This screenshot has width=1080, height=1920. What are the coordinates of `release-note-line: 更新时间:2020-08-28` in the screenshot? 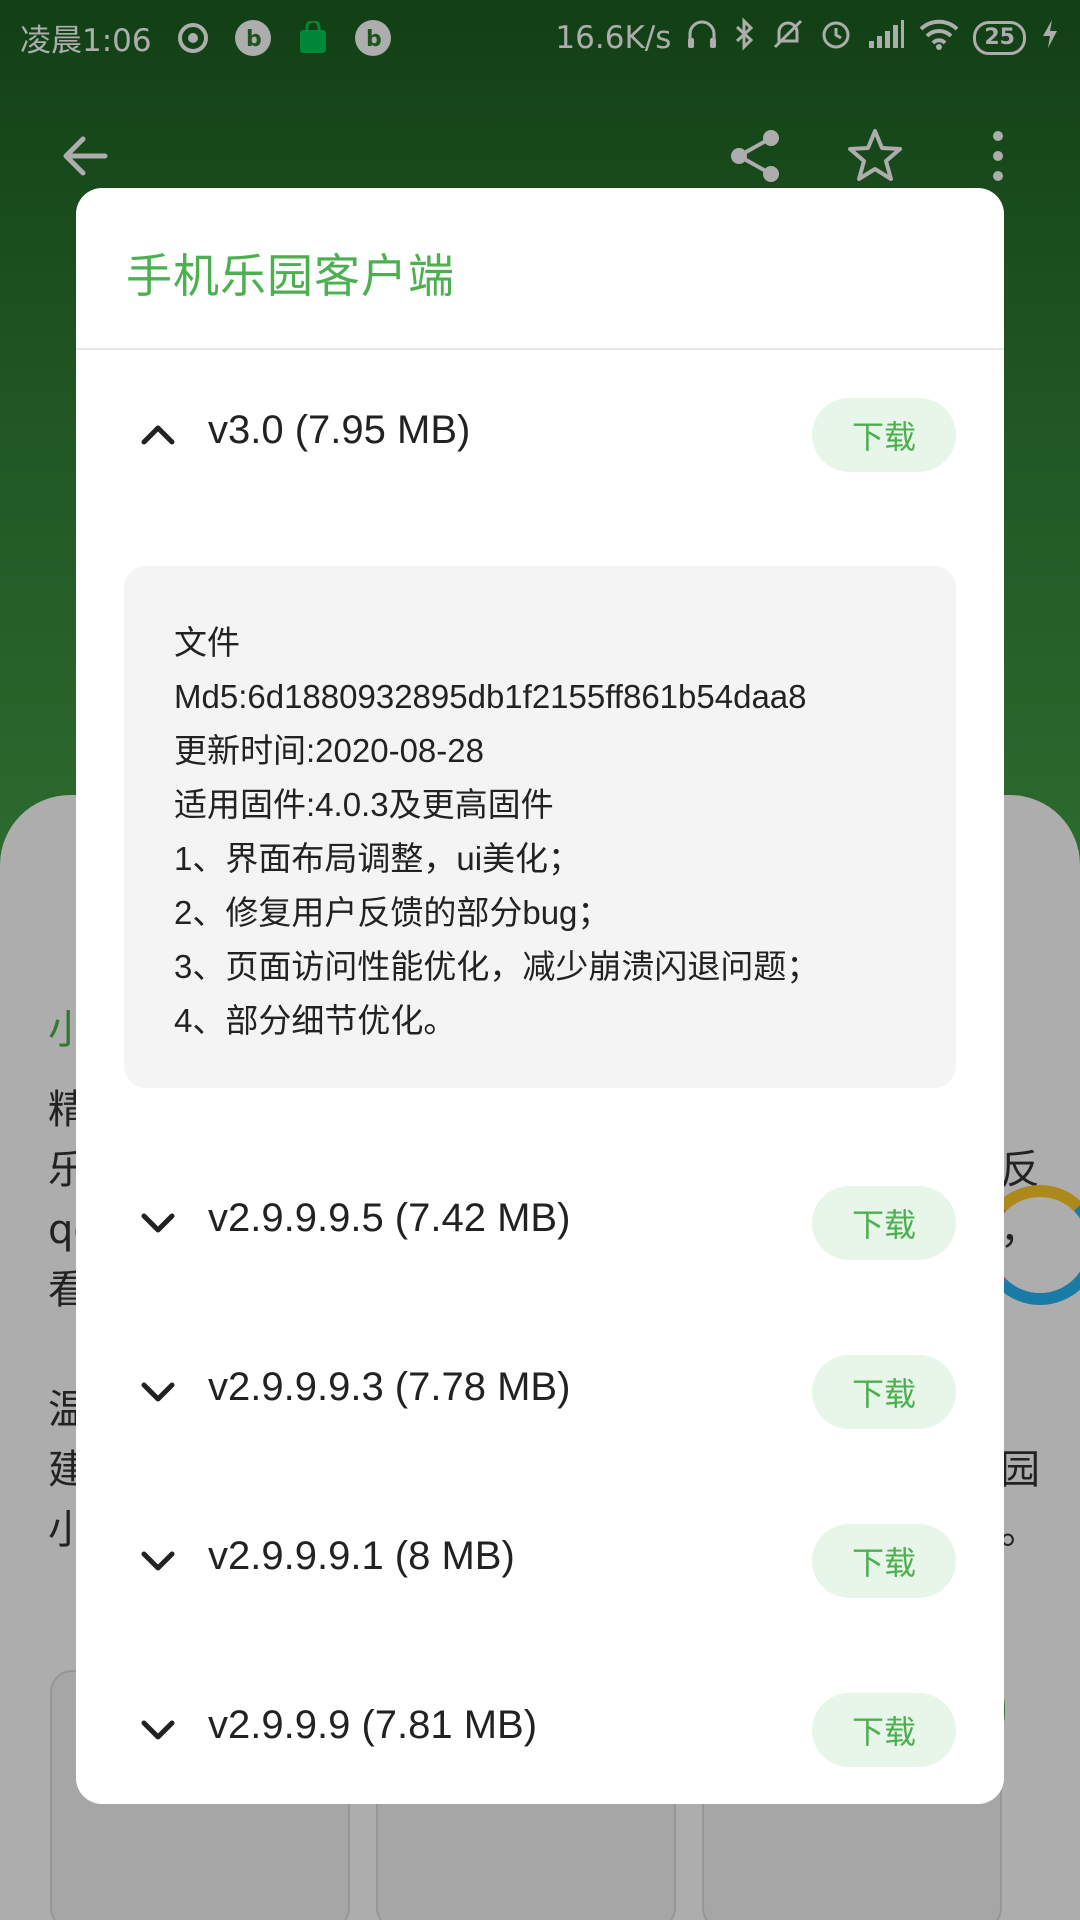 It's located at (329, 750).